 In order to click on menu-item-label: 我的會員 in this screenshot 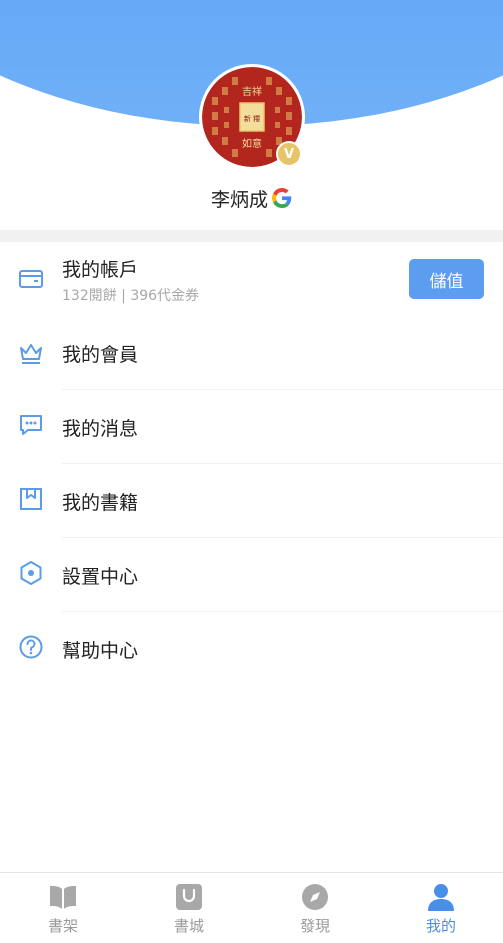, I will do `click(100, 355)`.